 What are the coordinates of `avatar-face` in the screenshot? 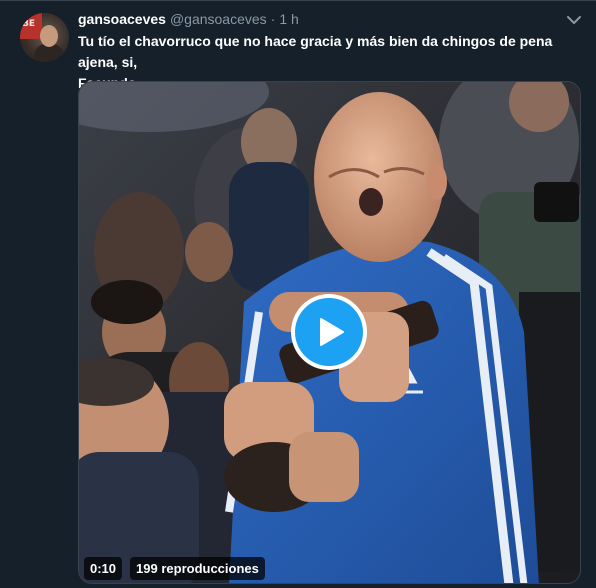 It's located at (49, 36).